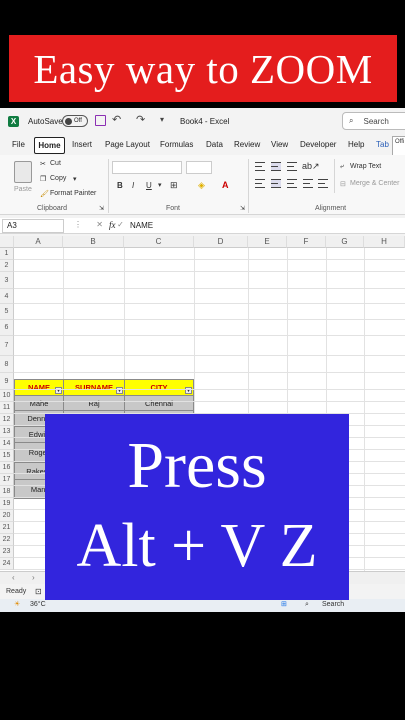 This screenshot has height=720, width=405. I want to click on accessibility-icon: ⊡, so click(38, 591).